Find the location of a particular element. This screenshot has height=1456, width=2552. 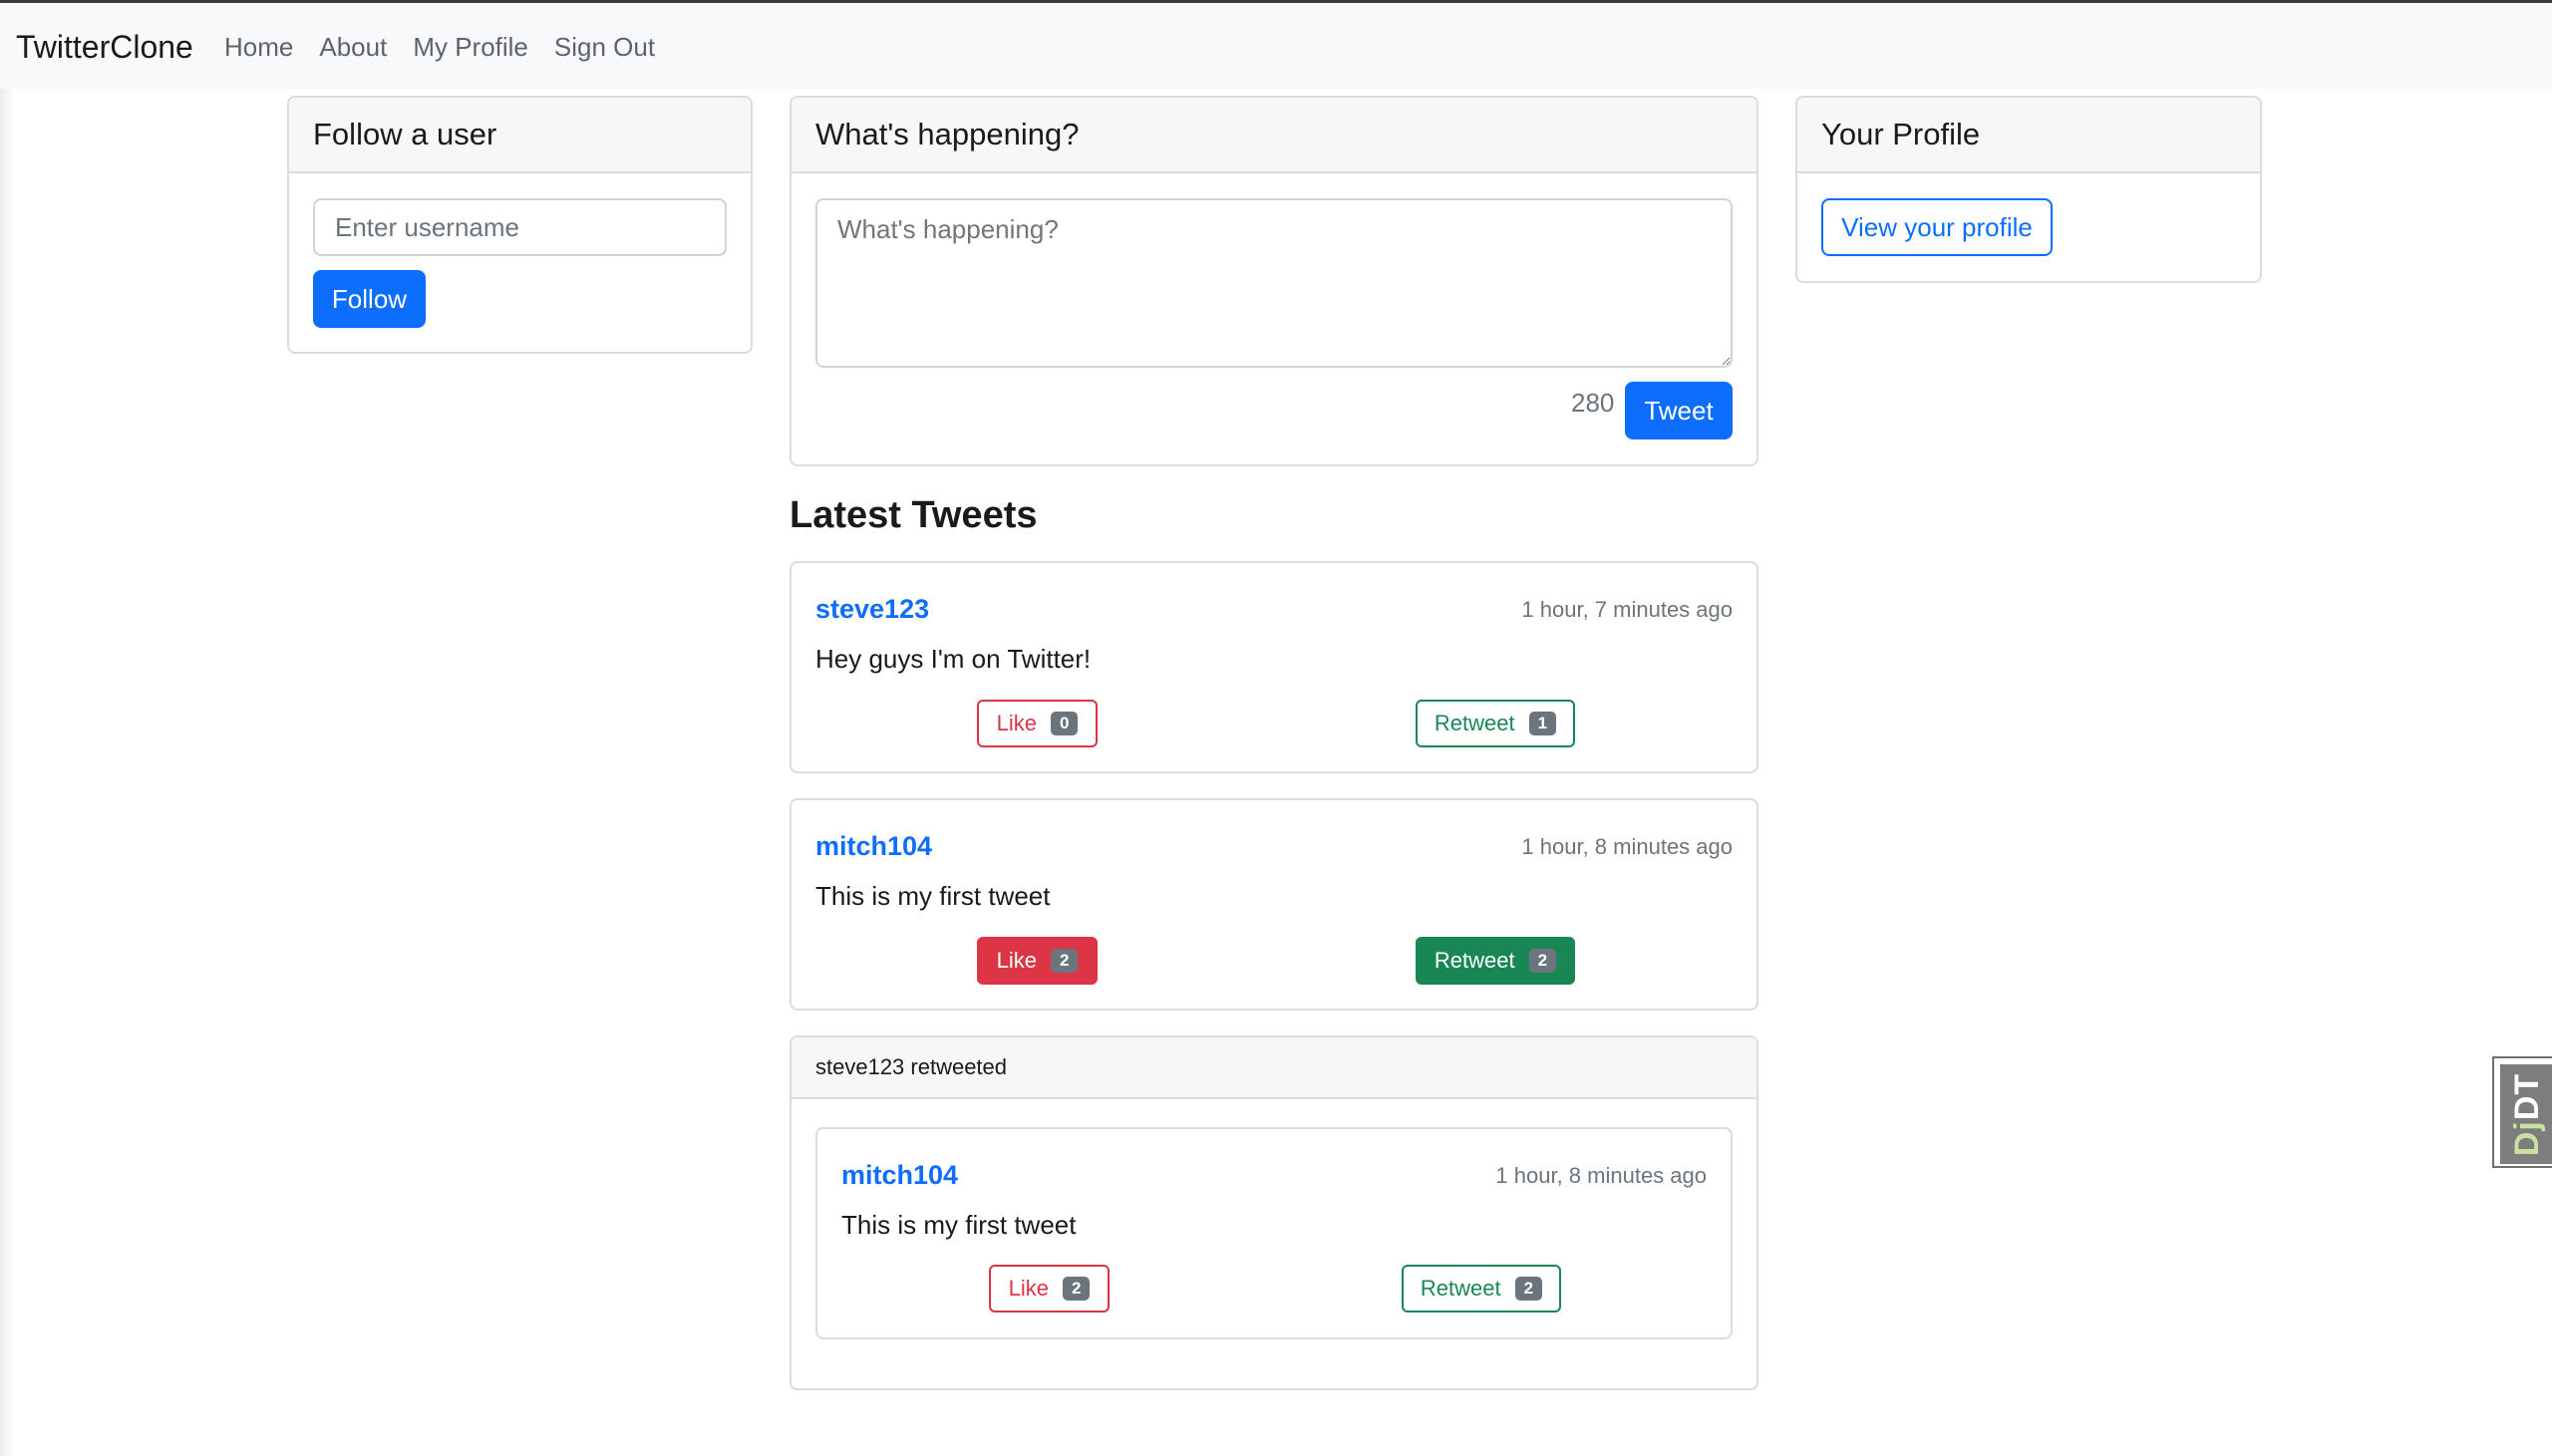

char-counter: 280 is located at coordinates (1593, 403).